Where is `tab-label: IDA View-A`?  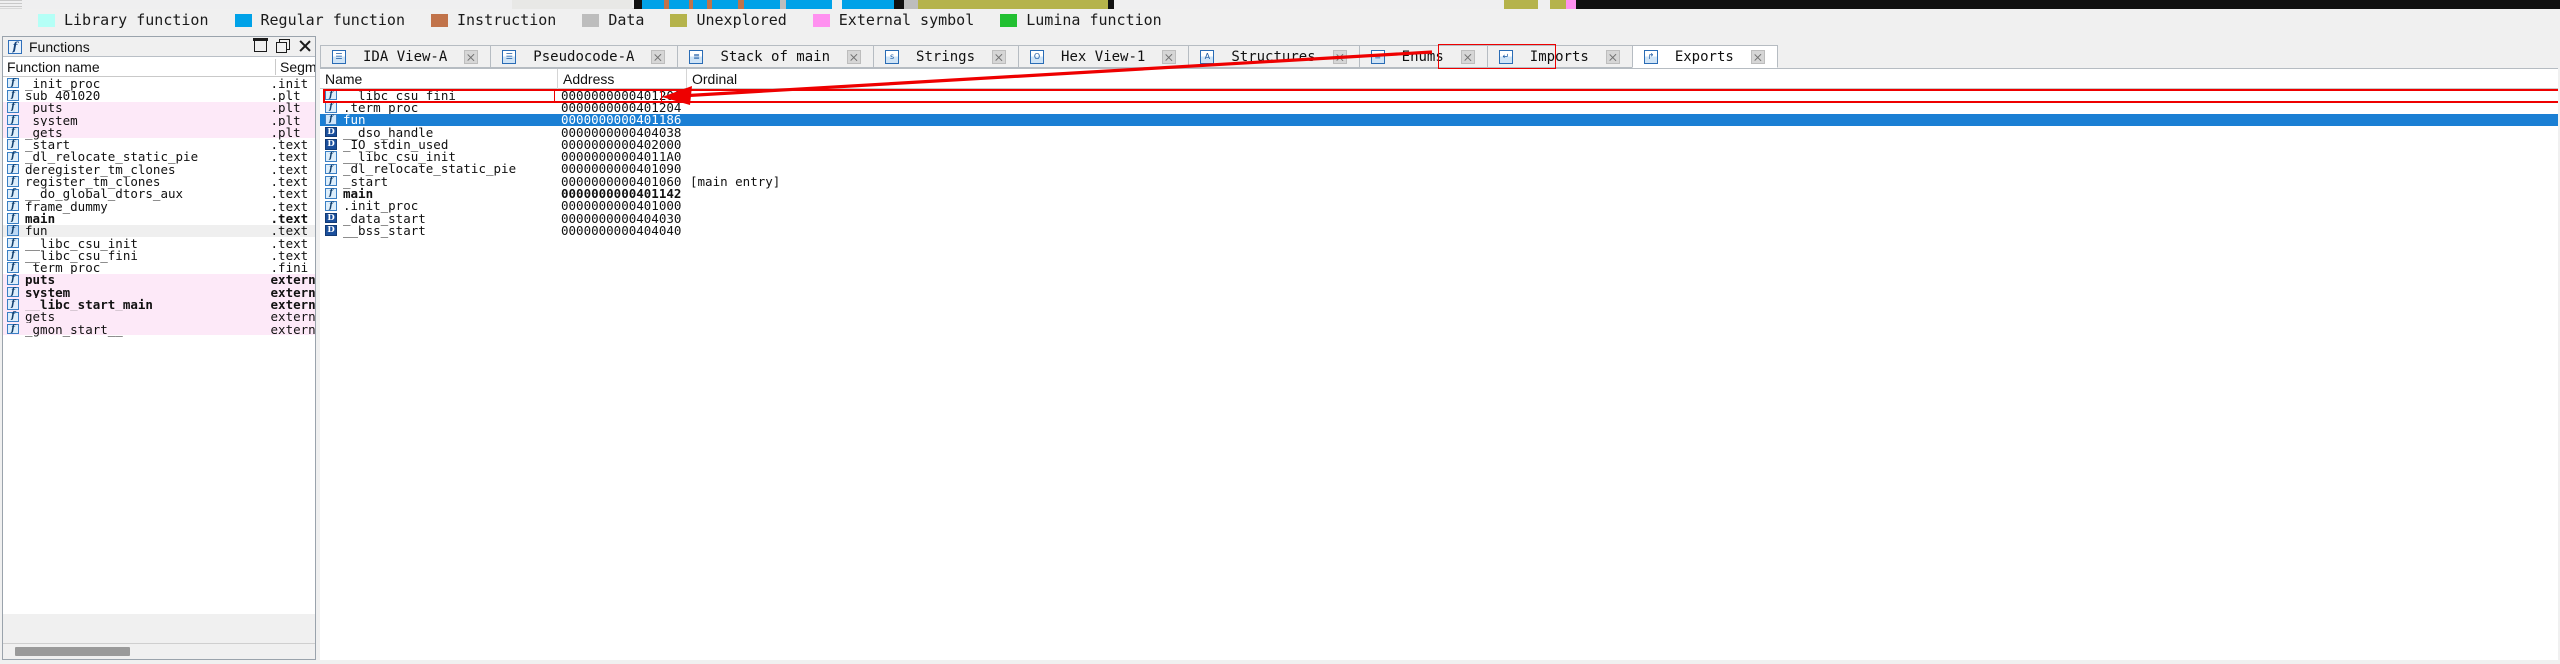 tab-label: IDA View-A is located at coordinates (405, 56).